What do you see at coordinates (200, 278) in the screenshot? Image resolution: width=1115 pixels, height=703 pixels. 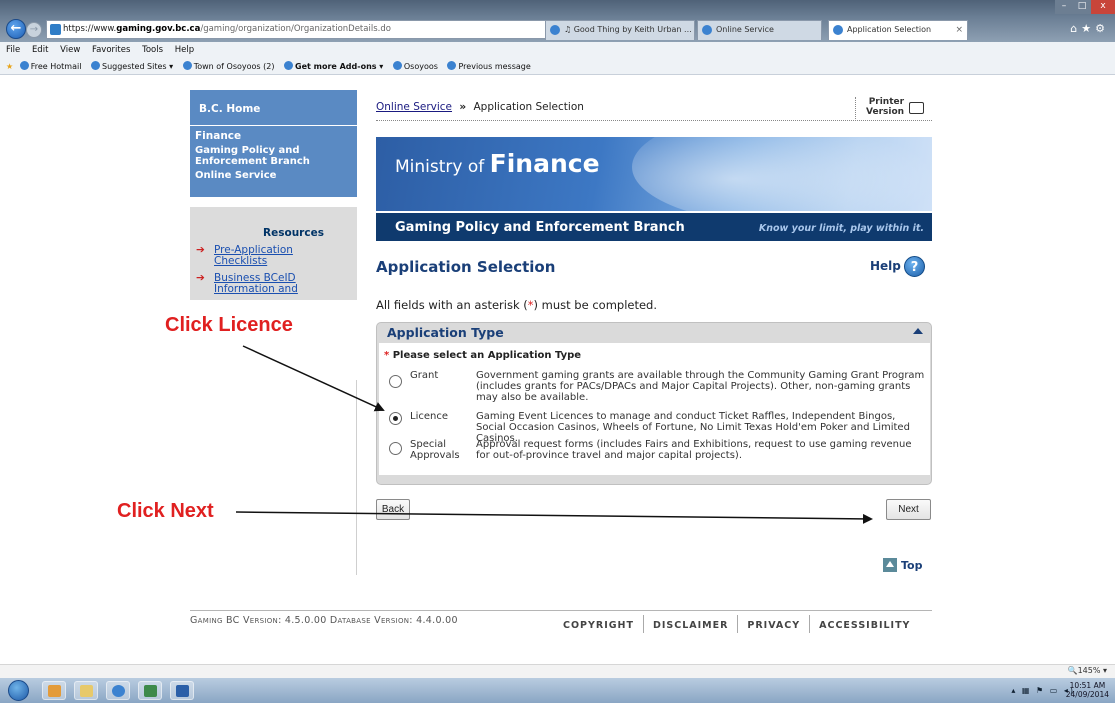 I see `arrow-right-icon: ➔` at bounding box center [200, 278].